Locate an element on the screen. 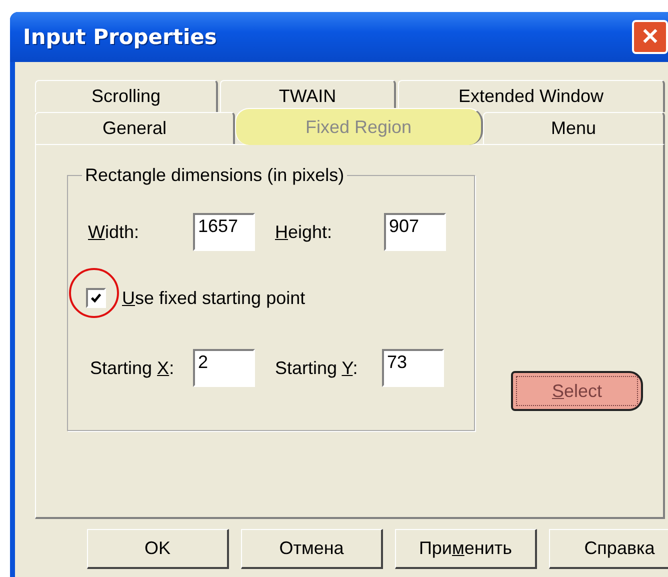  tab: Scrolling is located at coordinates (126, 96).